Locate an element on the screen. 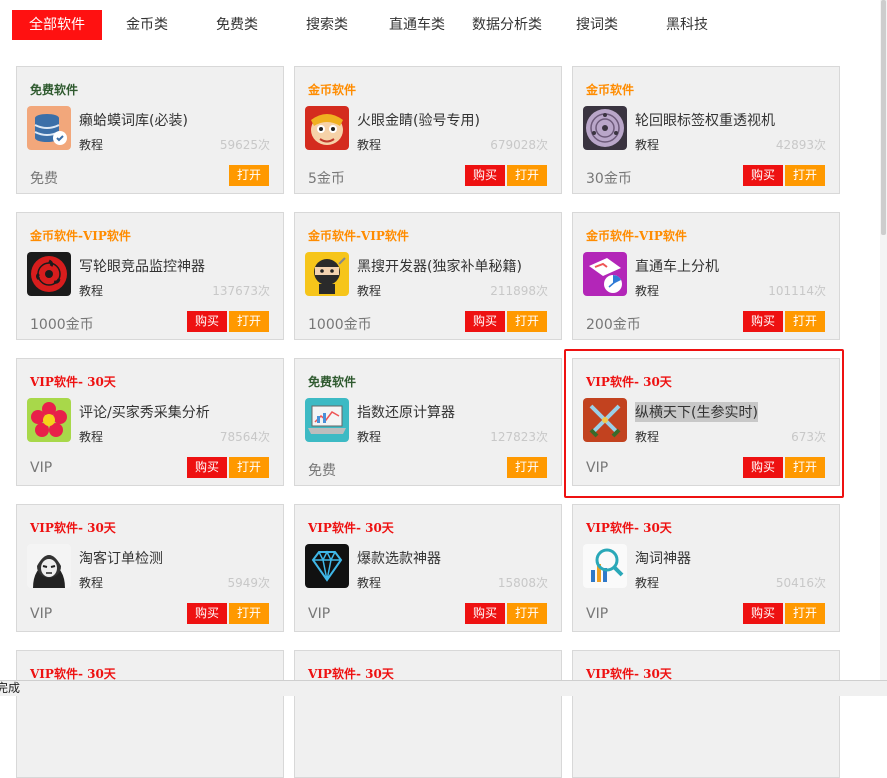  pie-chart-icon is located at coordinates (605, 274).